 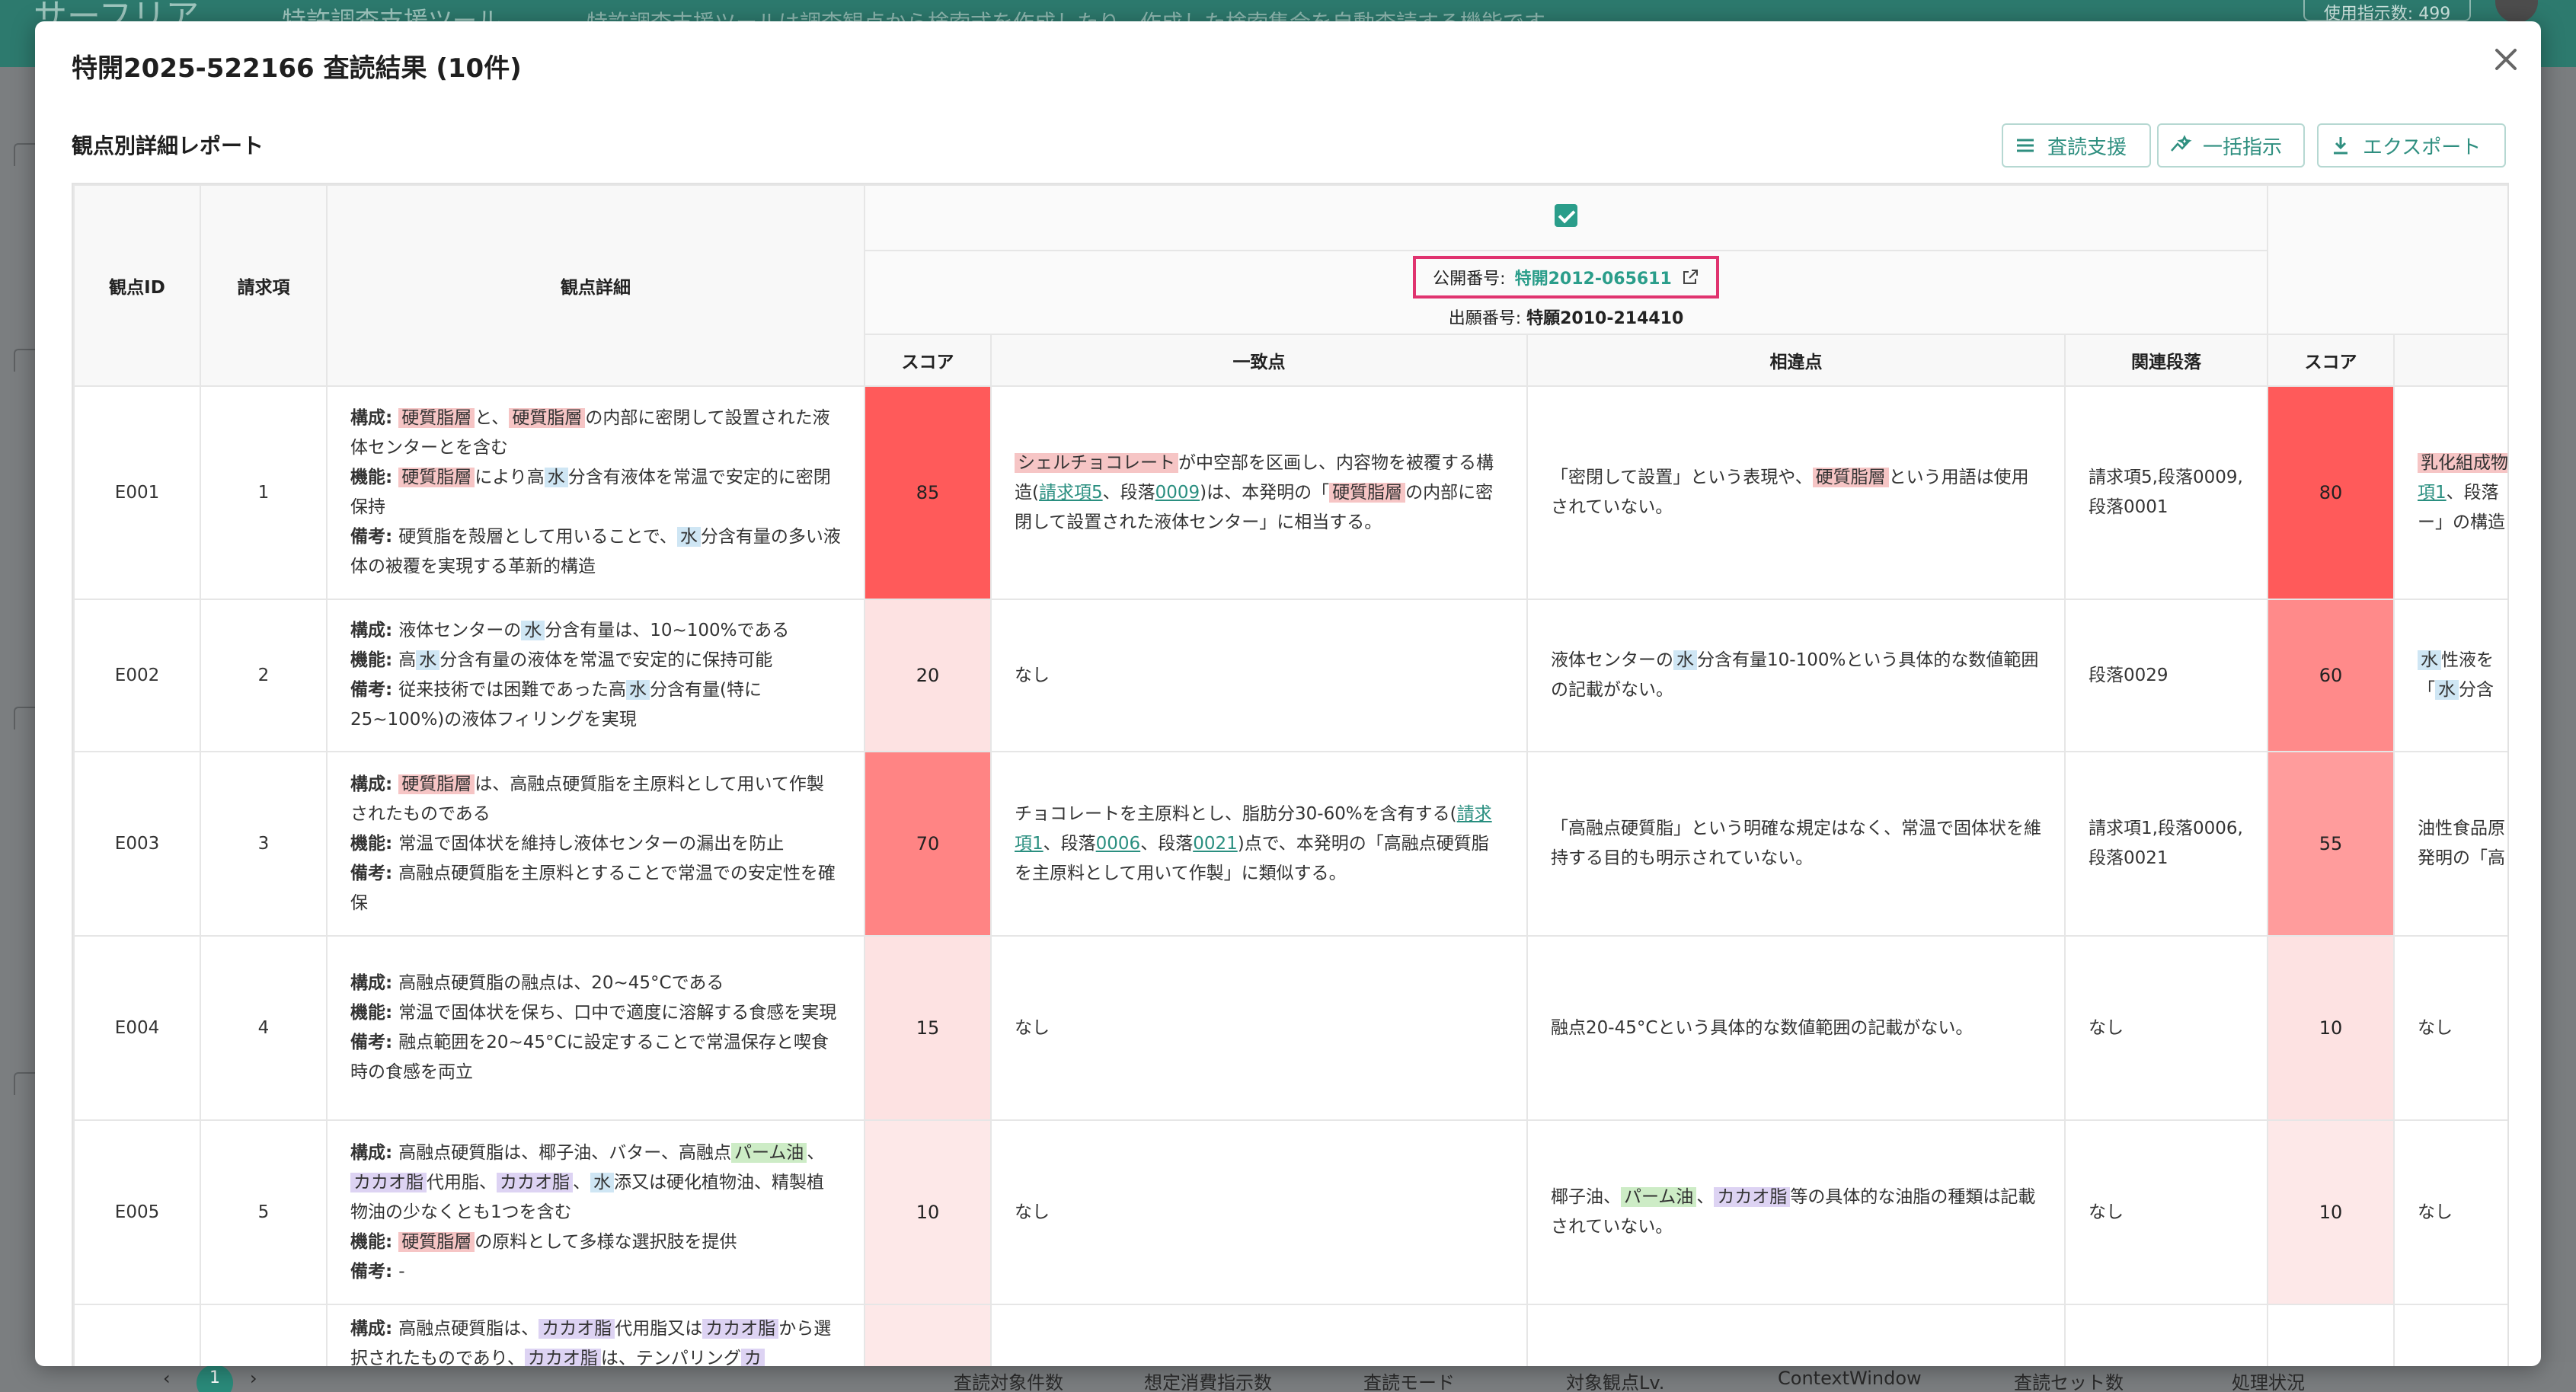 I want to click on header-detail: 観点詳細, so click(x=595, y=286).